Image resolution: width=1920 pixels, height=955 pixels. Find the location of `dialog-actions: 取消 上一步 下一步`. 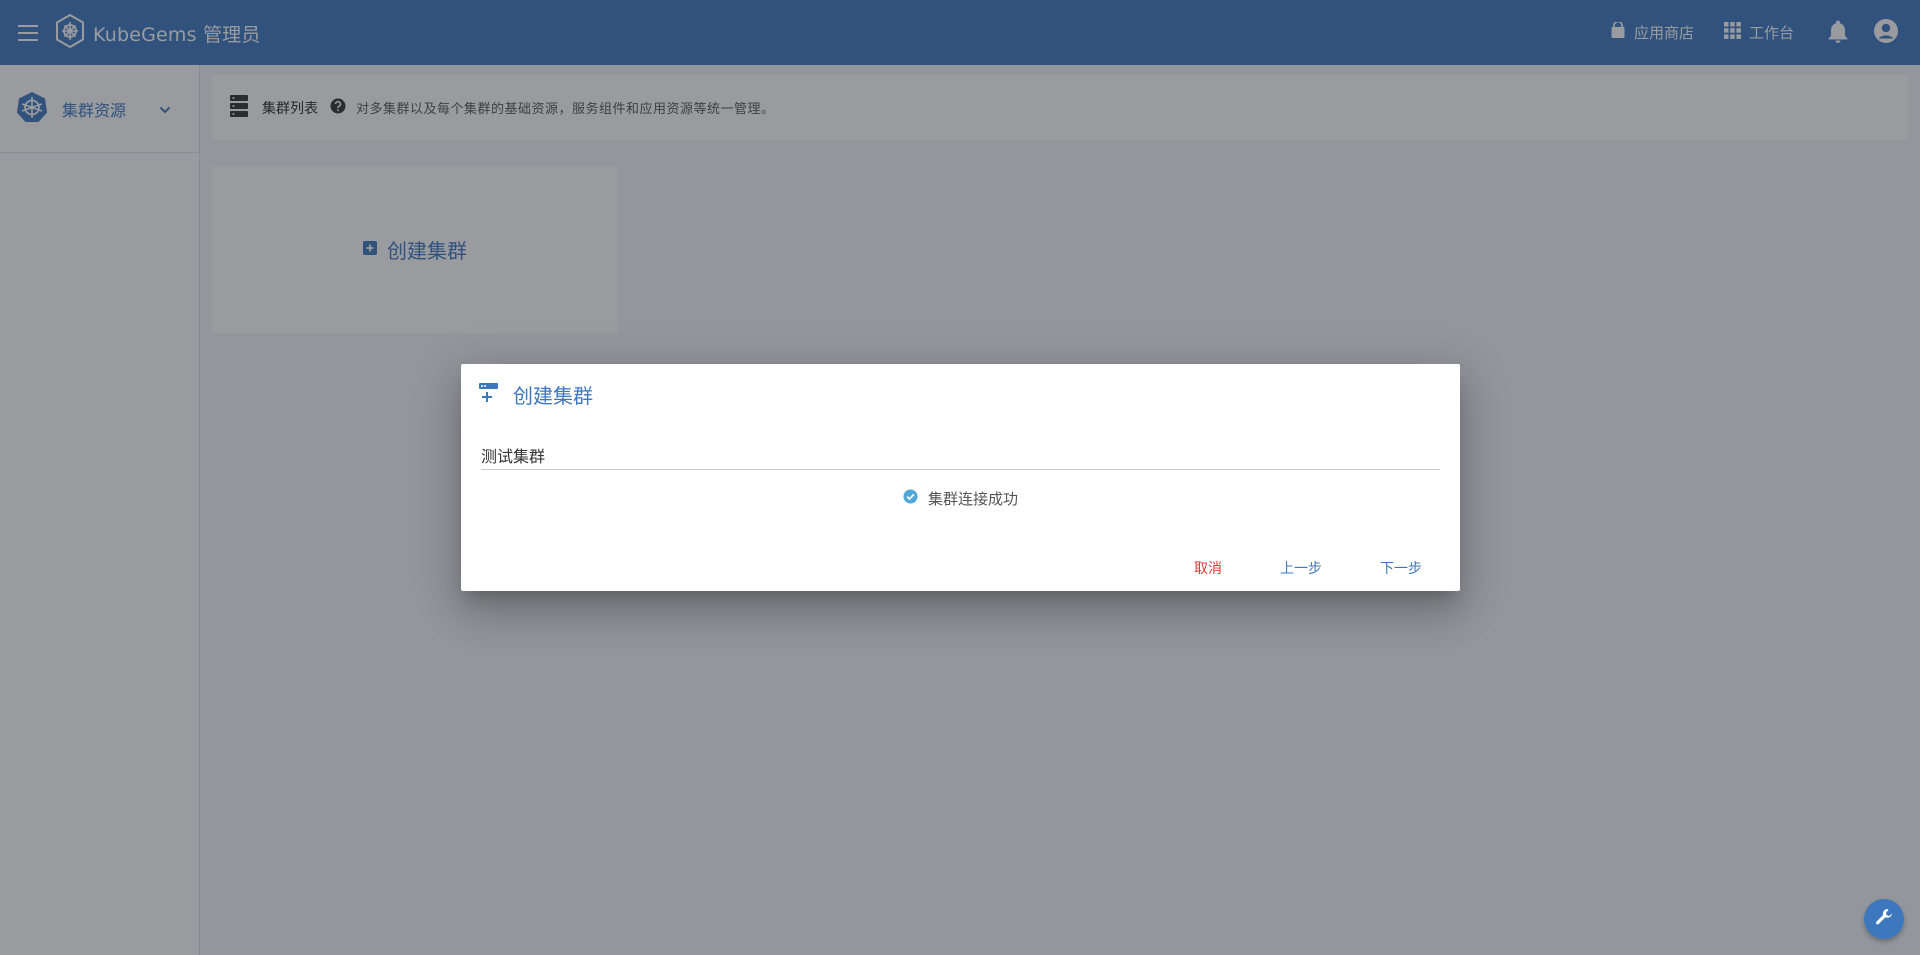

dialog-actions: 取消 上一步 下一步 is located at coordinates (1297, 568).